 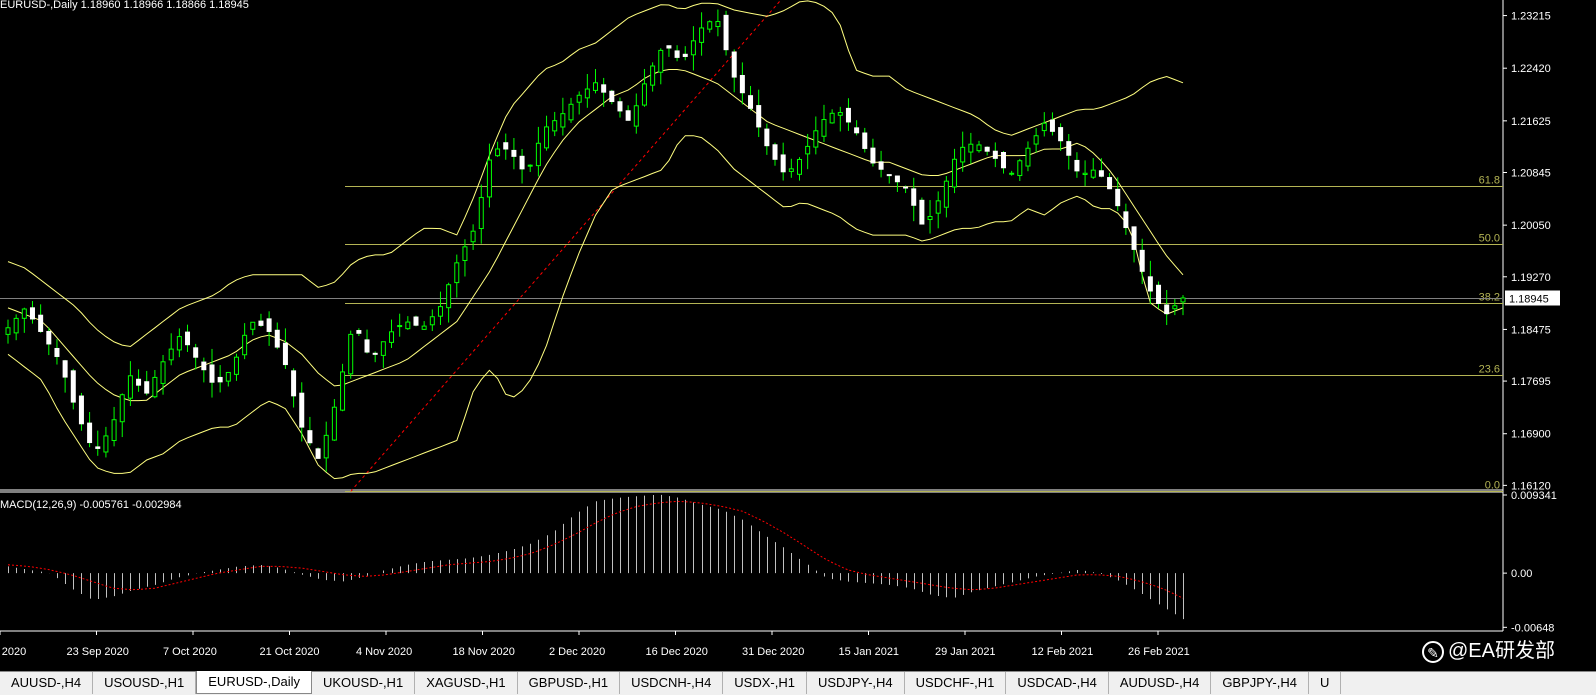 What do you see at coordinates (1160, 683) in the screenshot?
I see `chart-tab: AUDUSD-,H4` at bounding box center [1160, 683].